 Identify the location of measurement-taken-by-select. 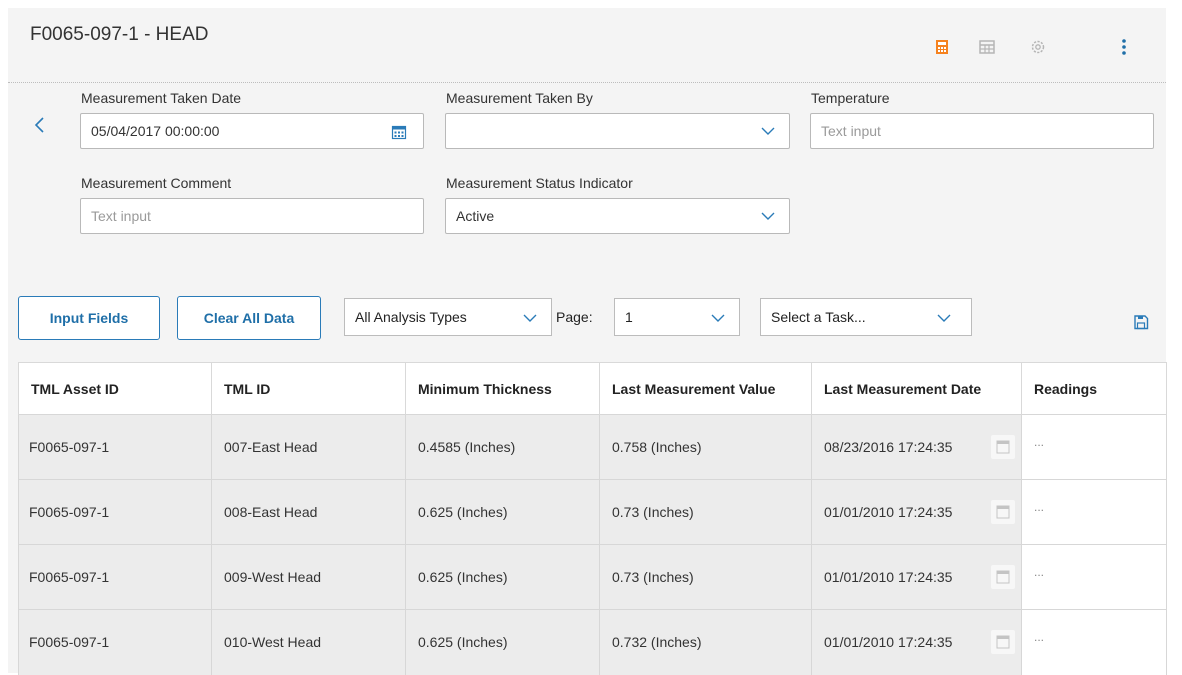
(617, 131).